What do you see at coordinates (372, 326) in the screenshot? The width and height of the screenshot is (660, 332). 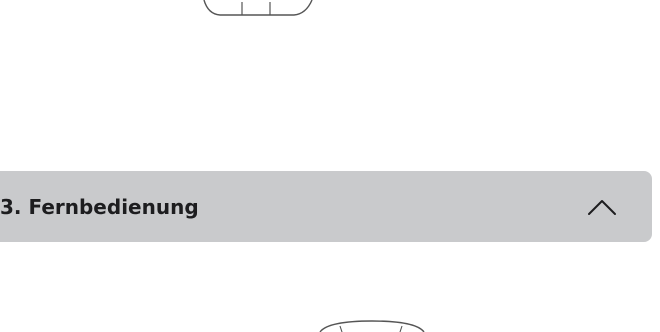 I see `remote-outline-illustration` at bounding box center [372, 326].